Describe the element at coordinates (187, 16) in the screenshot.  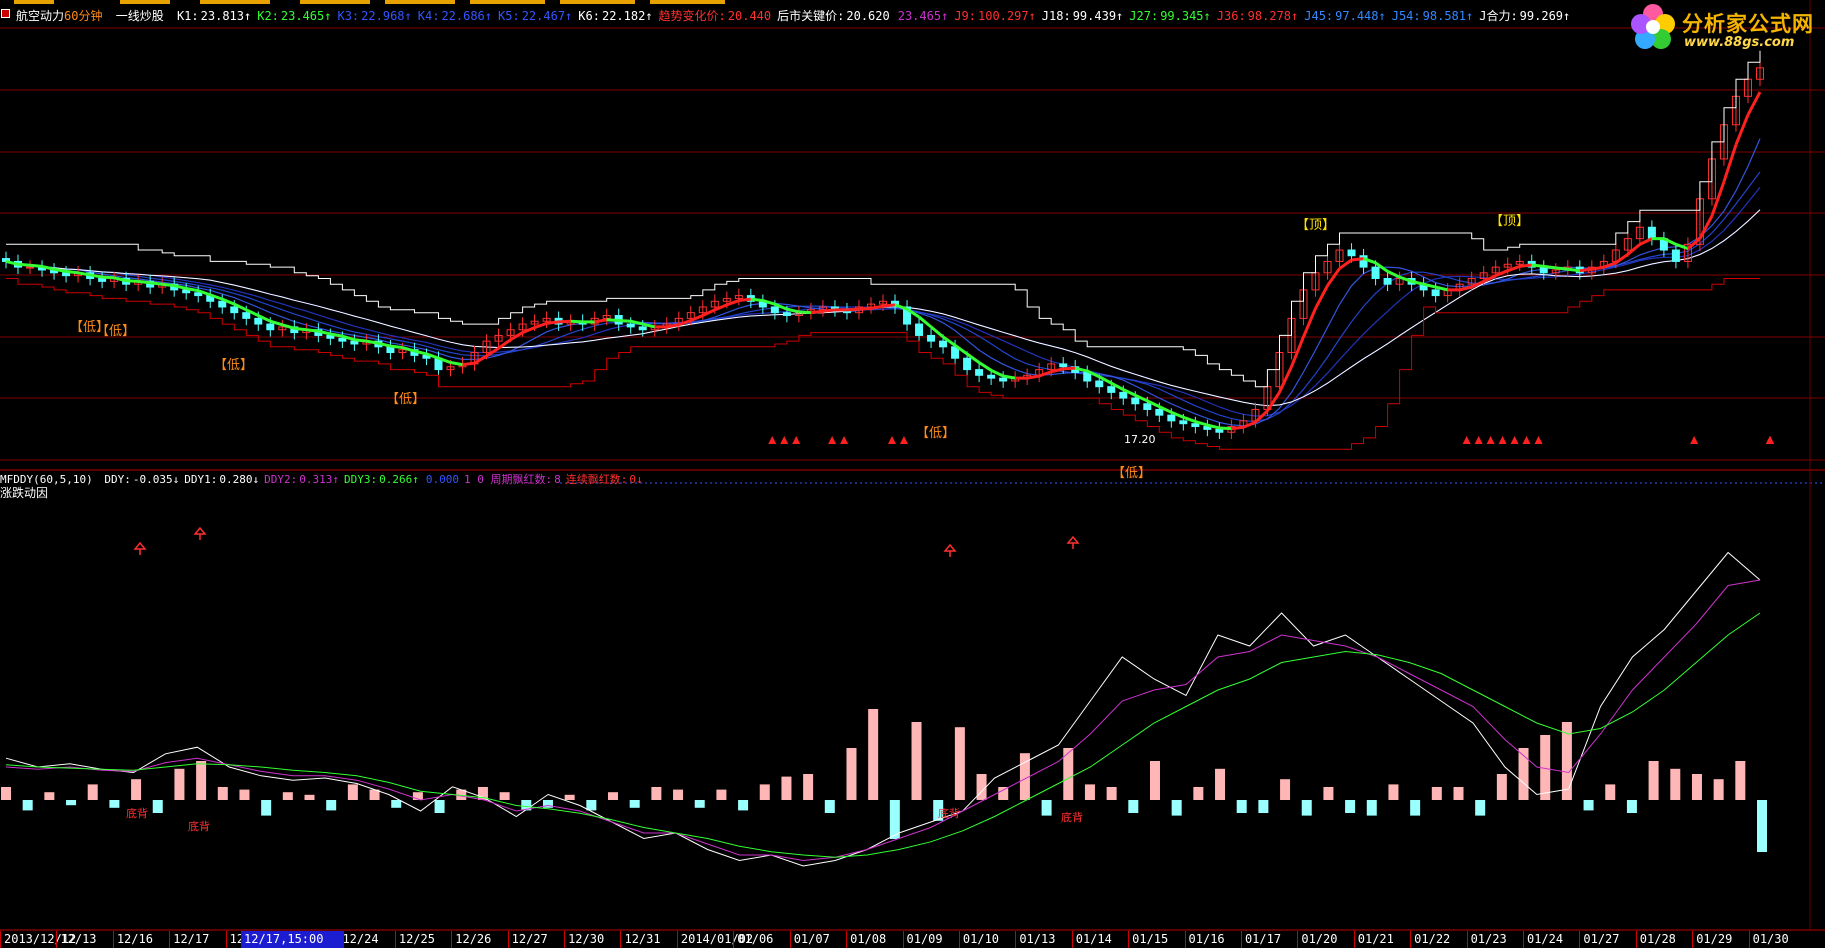
I see `hdr-label: K1:` at that location.